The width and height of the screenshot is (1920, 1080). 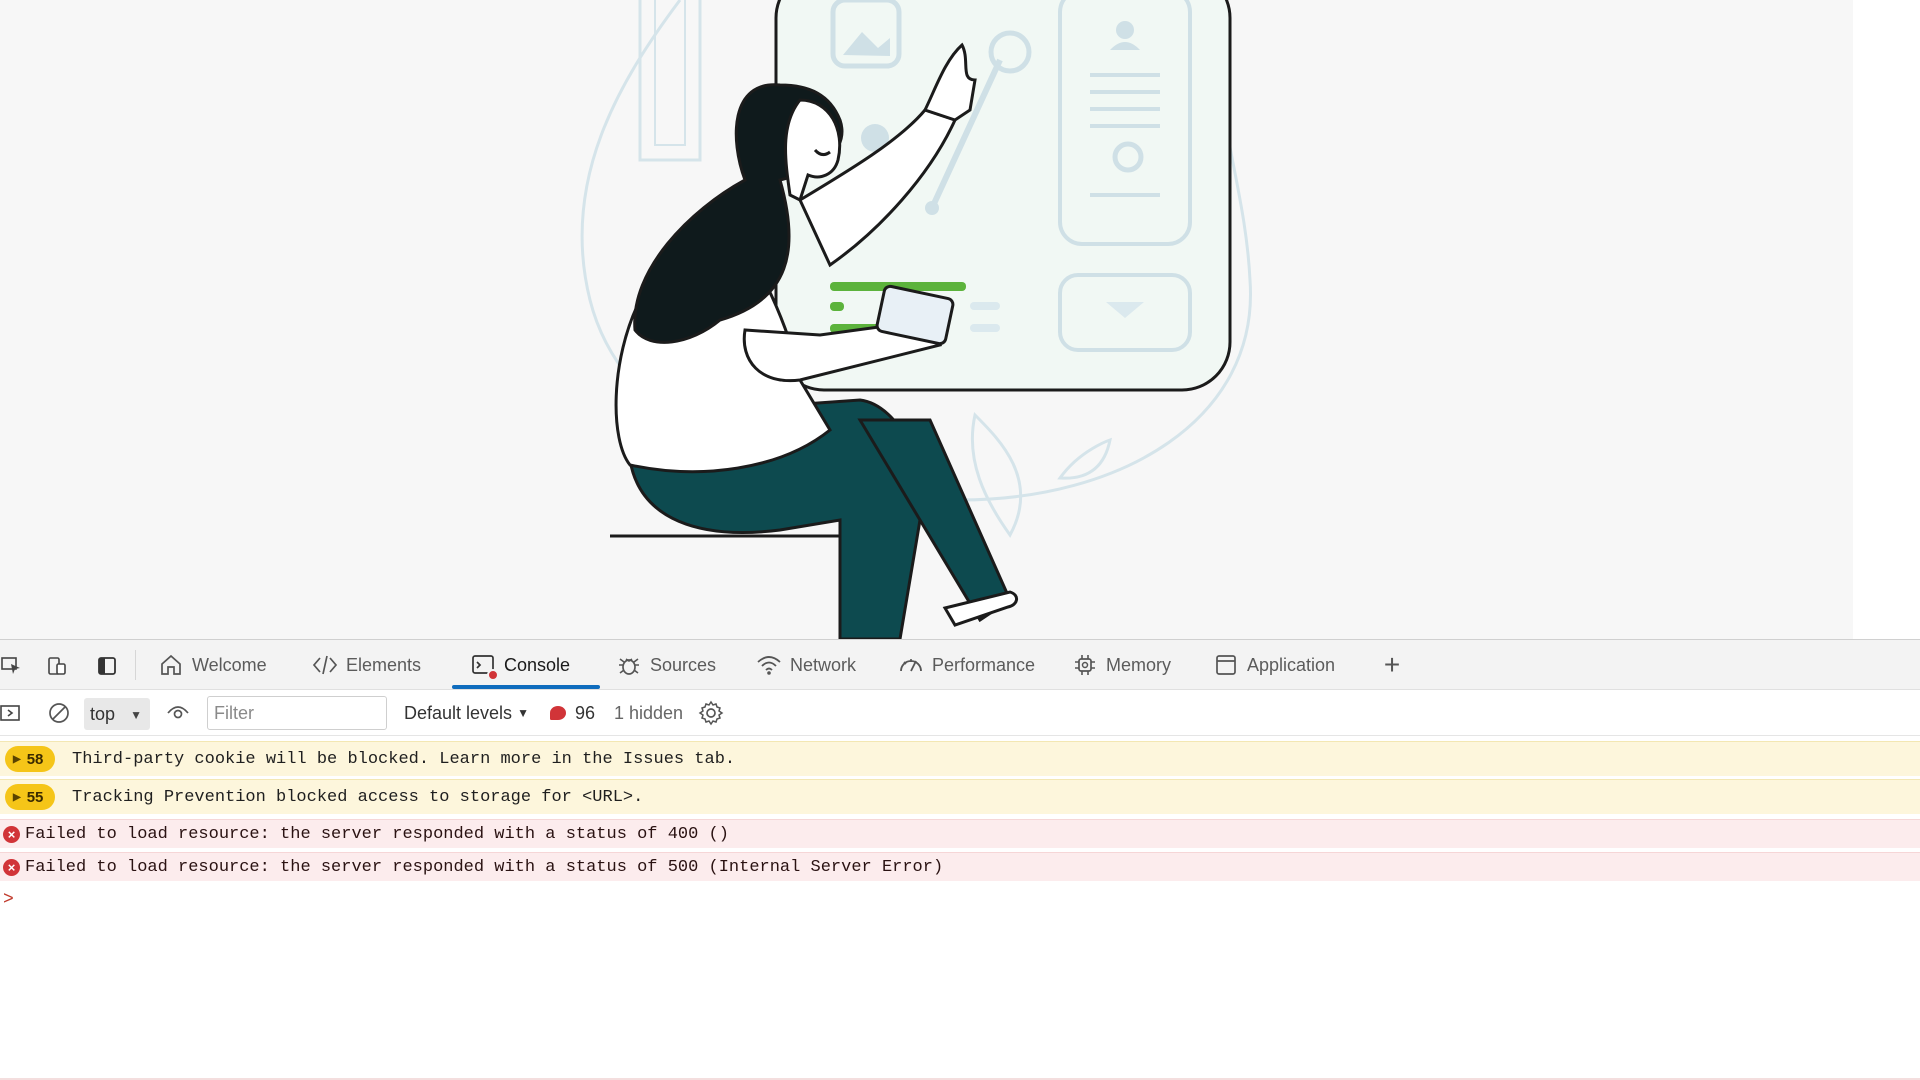 I want to click on toolbar-separator, so click(x=135, y=665).